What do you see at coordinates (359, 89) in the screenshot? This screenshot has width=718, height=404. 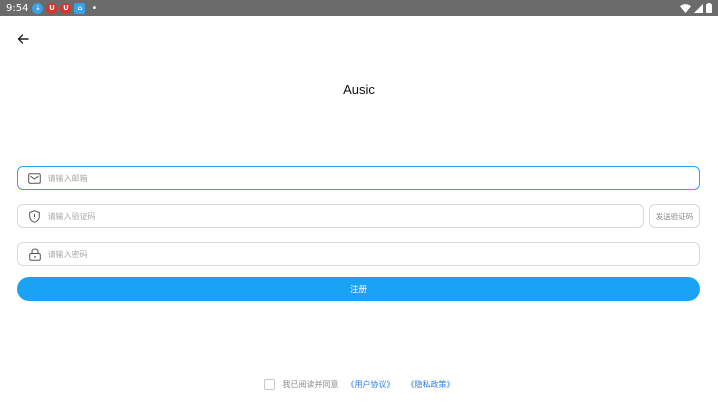 I see `app-title: Ausic` at bounding box center [359, 89].